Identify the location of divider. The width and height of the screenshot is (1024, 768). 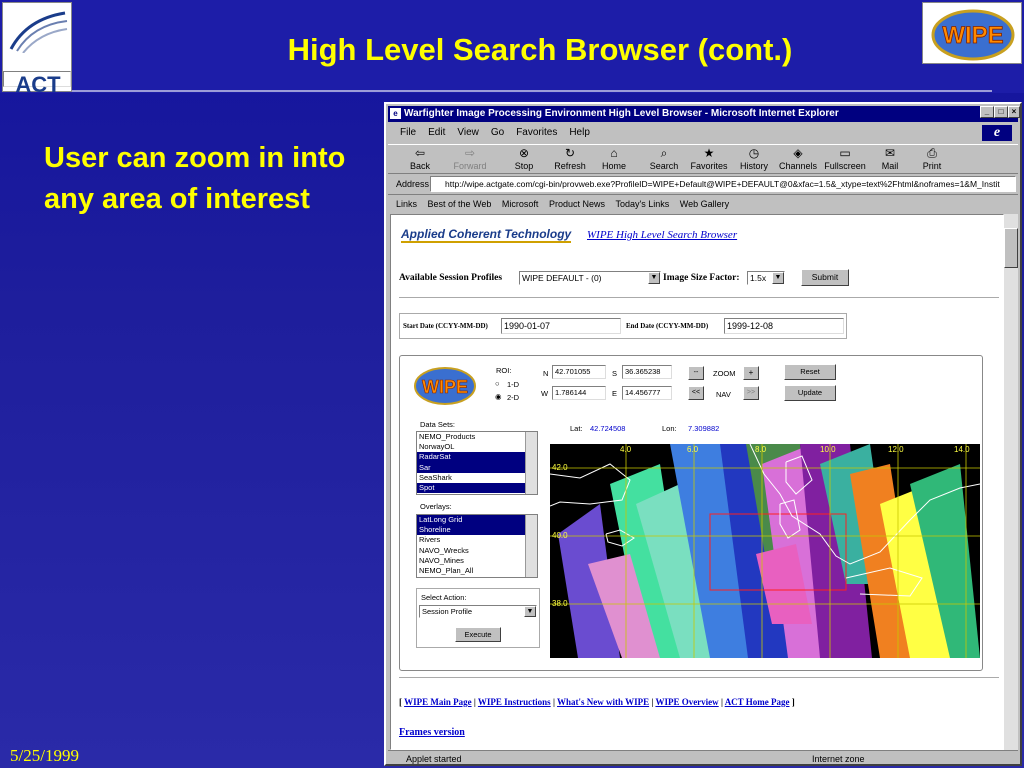
(699, 678).